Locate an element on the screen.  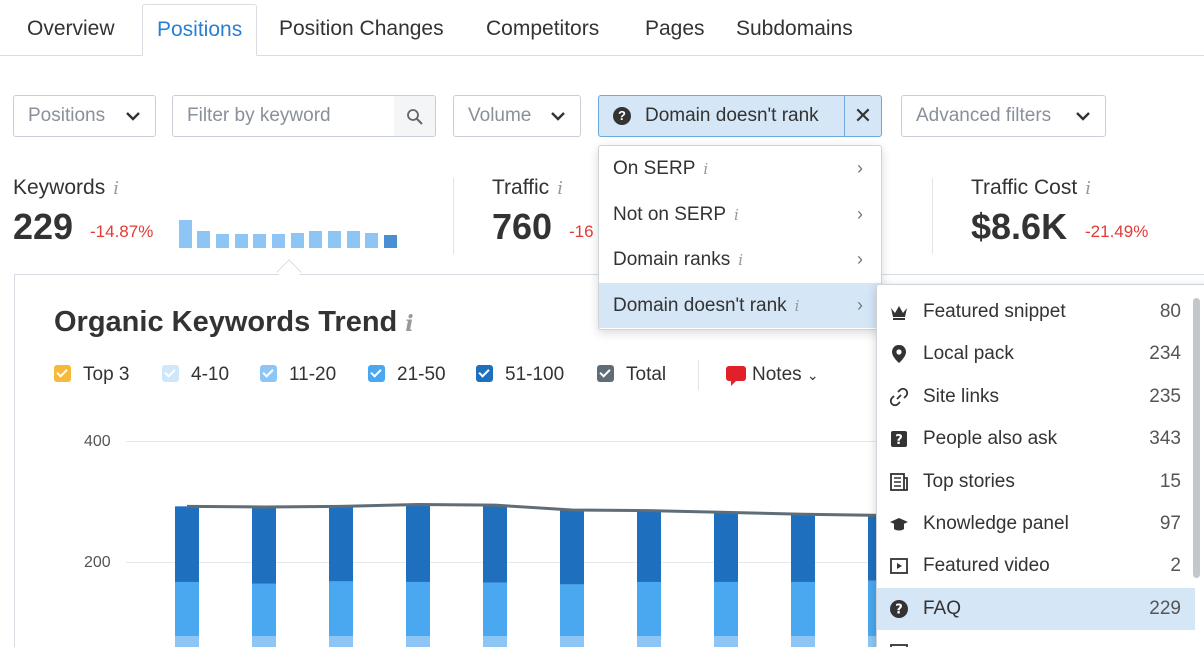
search-icon is located at coordinates (415, 117).